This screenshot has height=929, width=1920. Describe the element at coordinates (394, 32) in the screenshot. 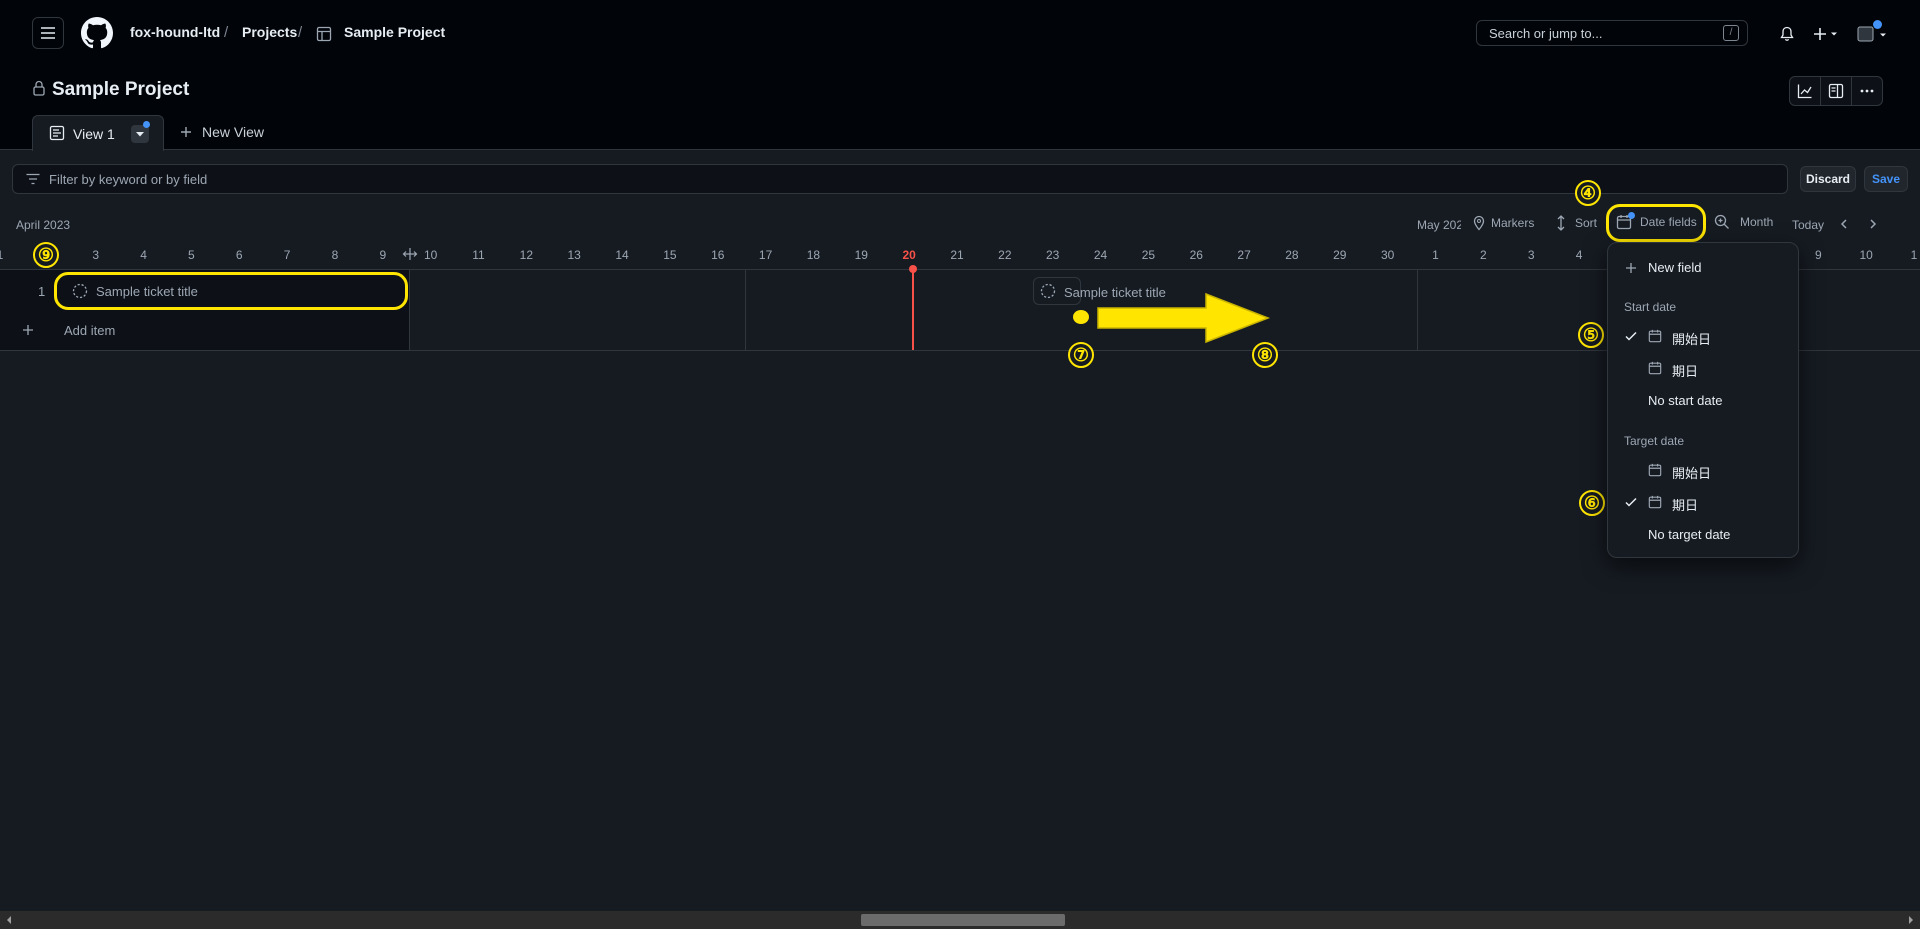

I see `breadcrumb-project: Sample Project` at that location.